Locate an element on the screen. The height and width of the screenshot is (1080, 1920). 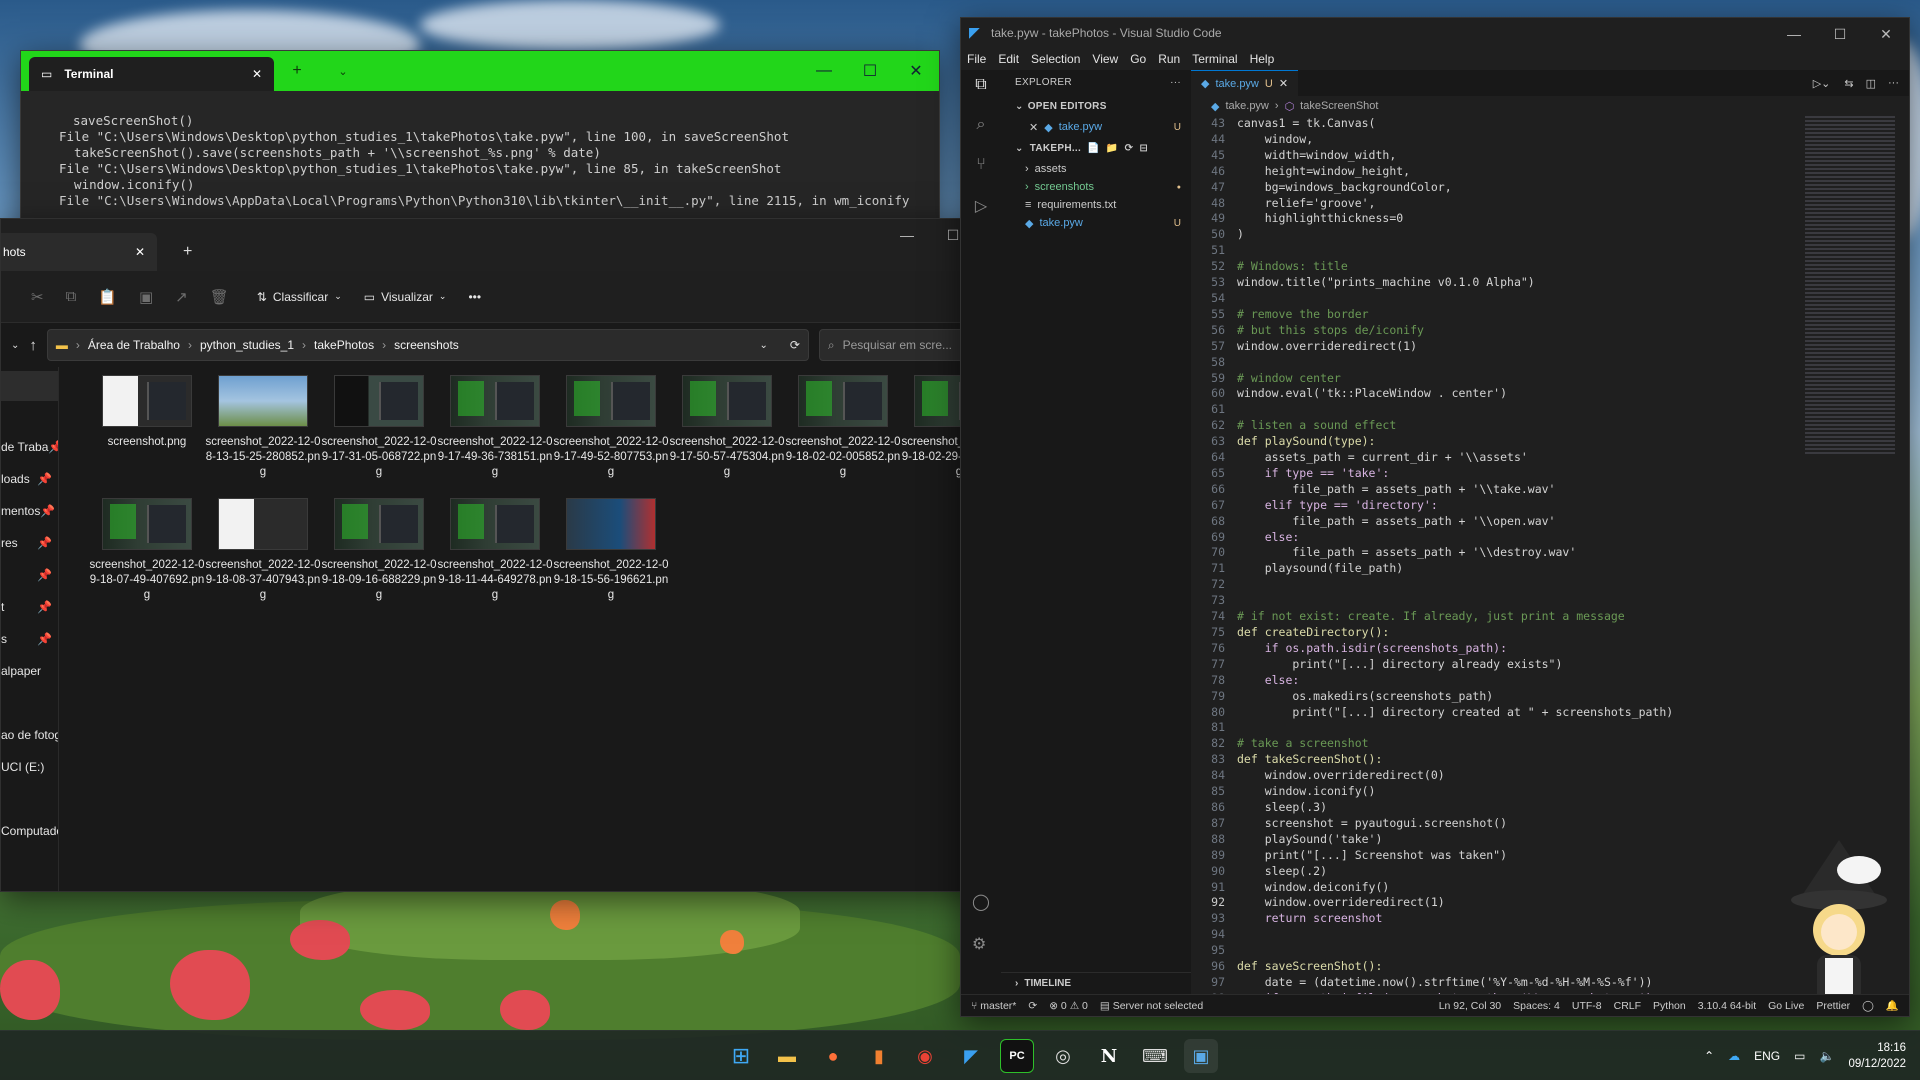
code-line: 88 playSound('take') is located at coordinates (1511, 840).